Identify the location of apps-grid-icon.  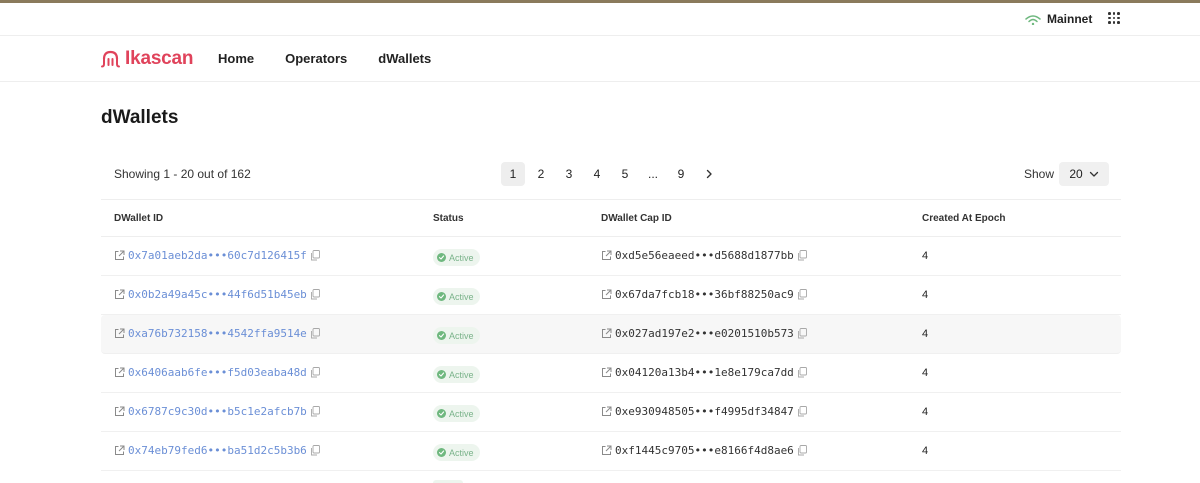
(1114, 18).